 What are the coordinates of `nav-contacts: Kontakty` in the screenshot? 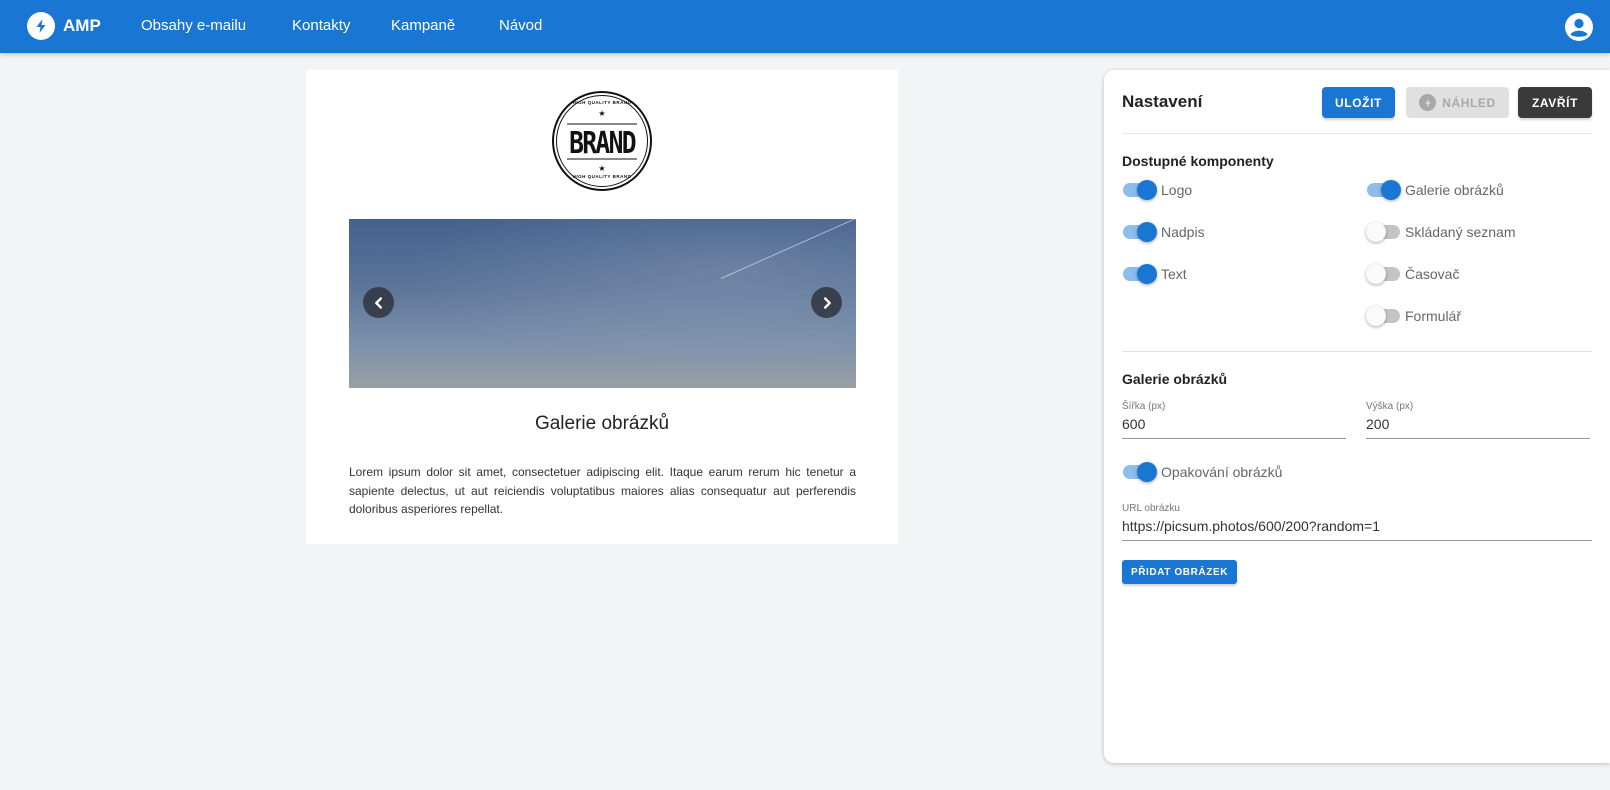 It's located at (321, 25).